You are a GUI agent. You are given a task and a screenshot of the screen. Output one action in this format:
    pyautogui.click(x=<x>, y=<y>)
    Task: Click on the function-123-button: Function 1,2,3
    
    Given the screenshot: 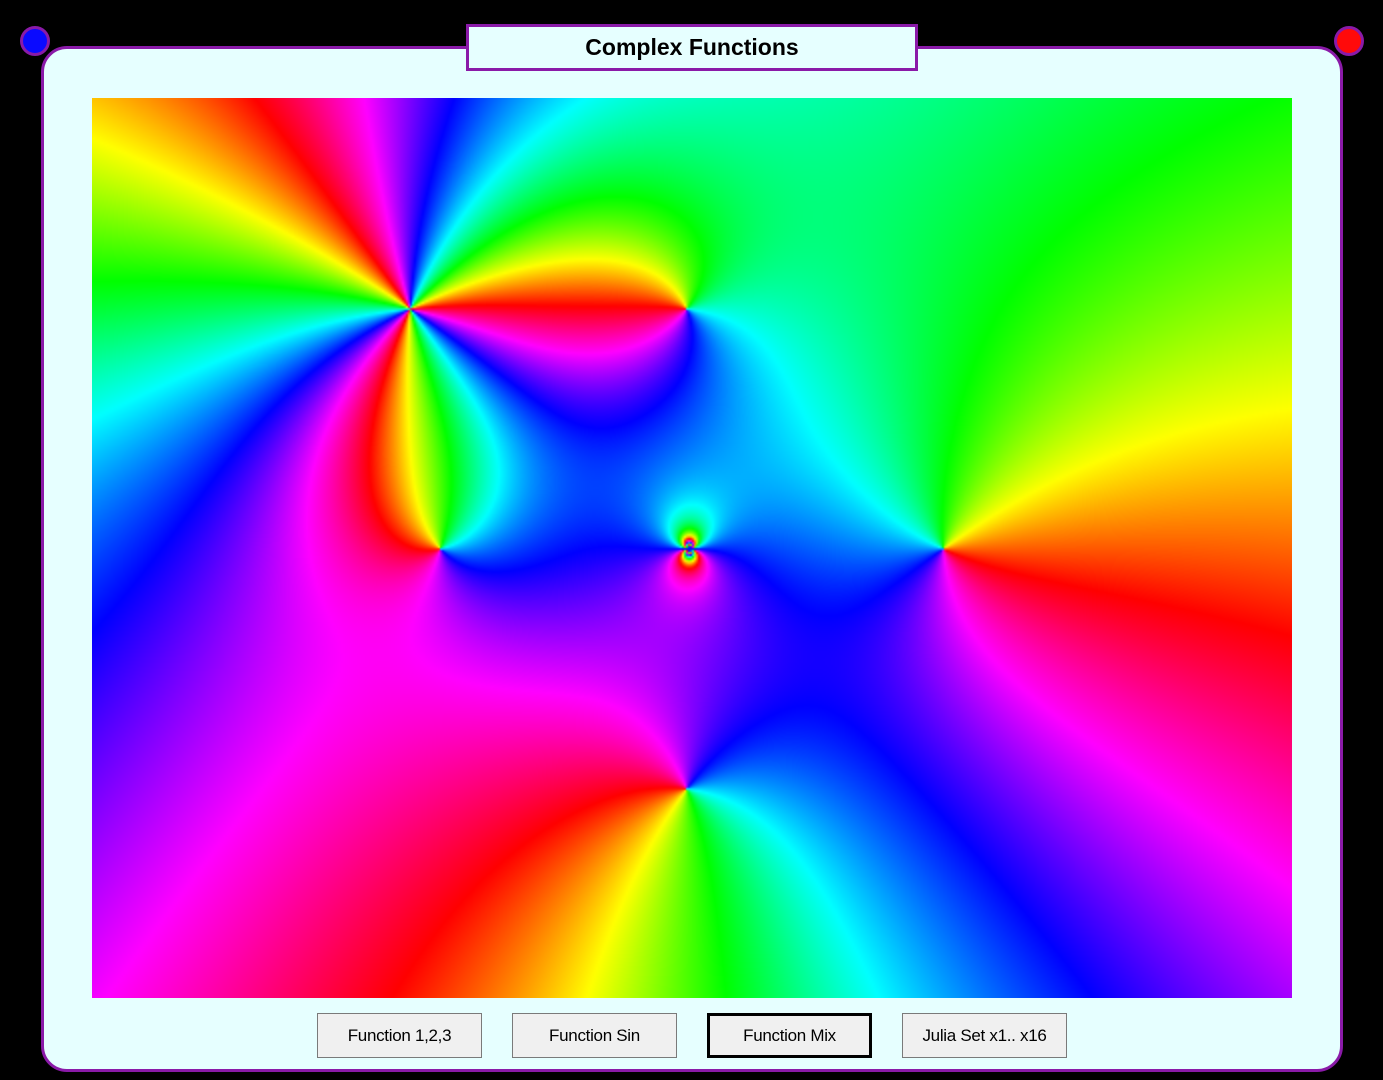 What is the action you would take?
    pyautogui.click(x=399, y=1035)
    